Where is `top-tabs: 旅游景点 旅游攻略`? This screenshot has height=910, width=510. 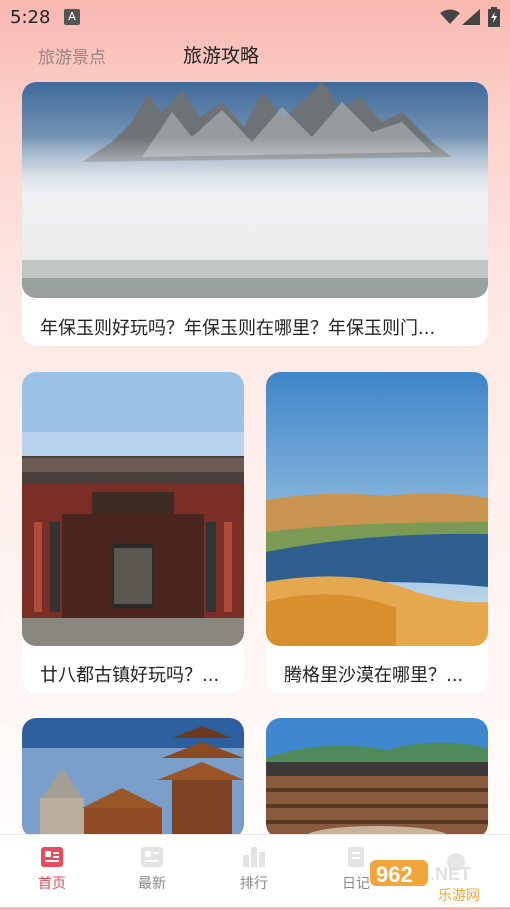 top-tabs: 旅游景点 旅游攻略 is located at coordinates (255, 54).